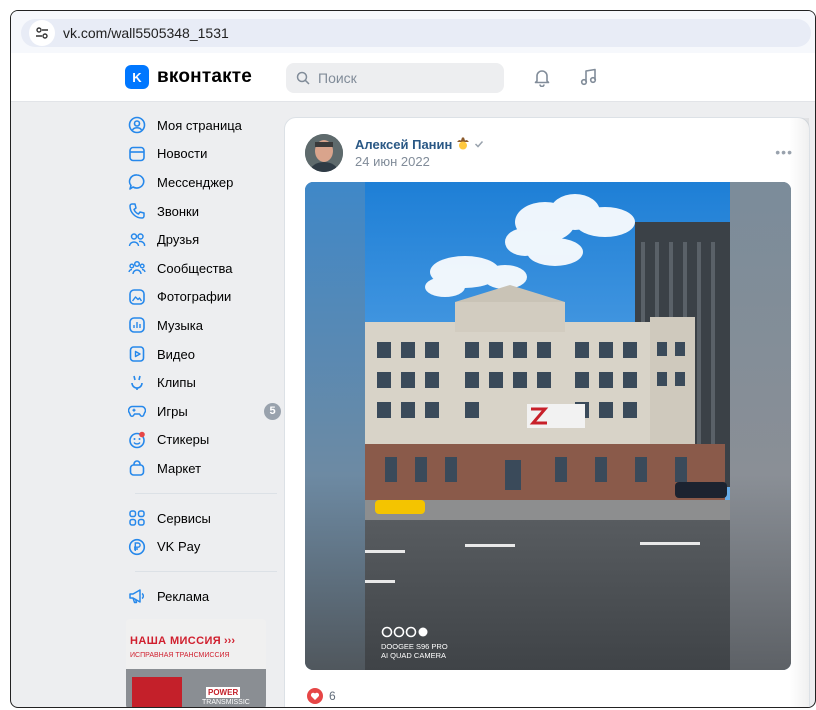 Image resolution: width=816 pixels, height=710 pixels. What do you see at coordinates (137, 182) in the screenshot?
I see `message-icon` at bounding box center [137, 182].